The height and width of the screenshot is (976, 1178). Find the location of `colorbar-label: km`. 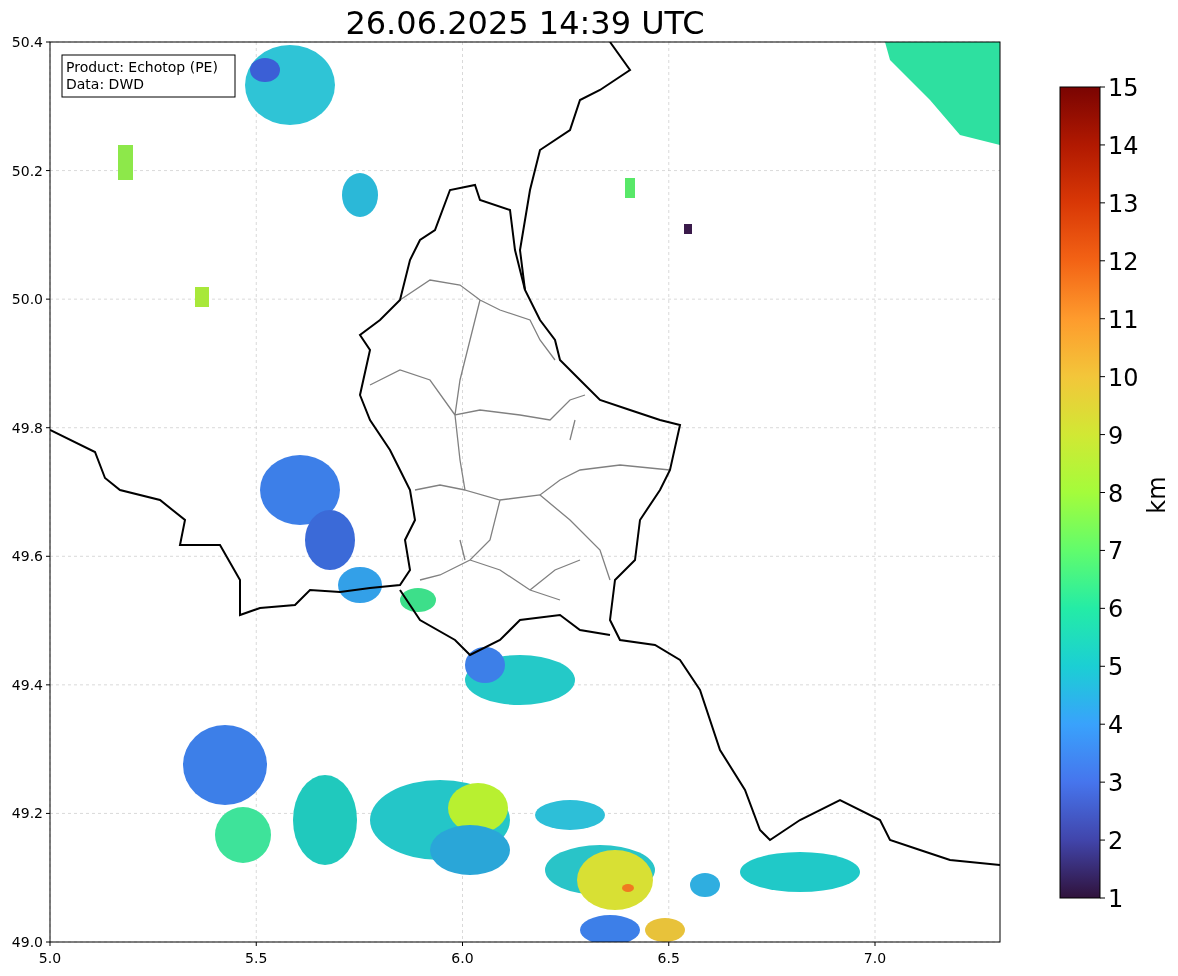

colorbar-label: km is located at coordinates (1157, 495).